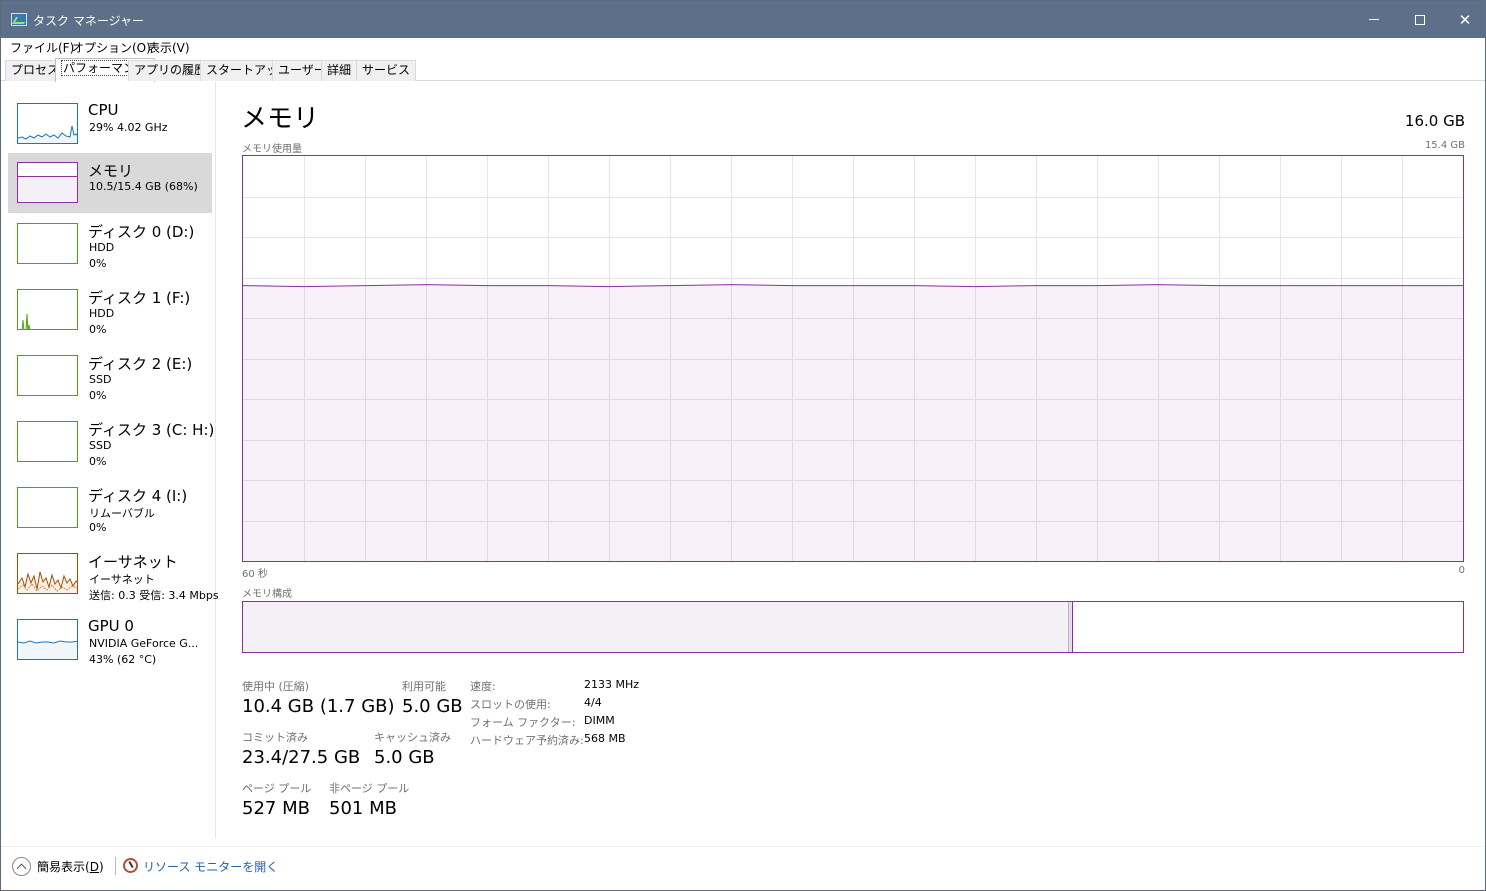  I want to click on hw-reserved-key: ハードウェア予約済み:, so click(527, 740).